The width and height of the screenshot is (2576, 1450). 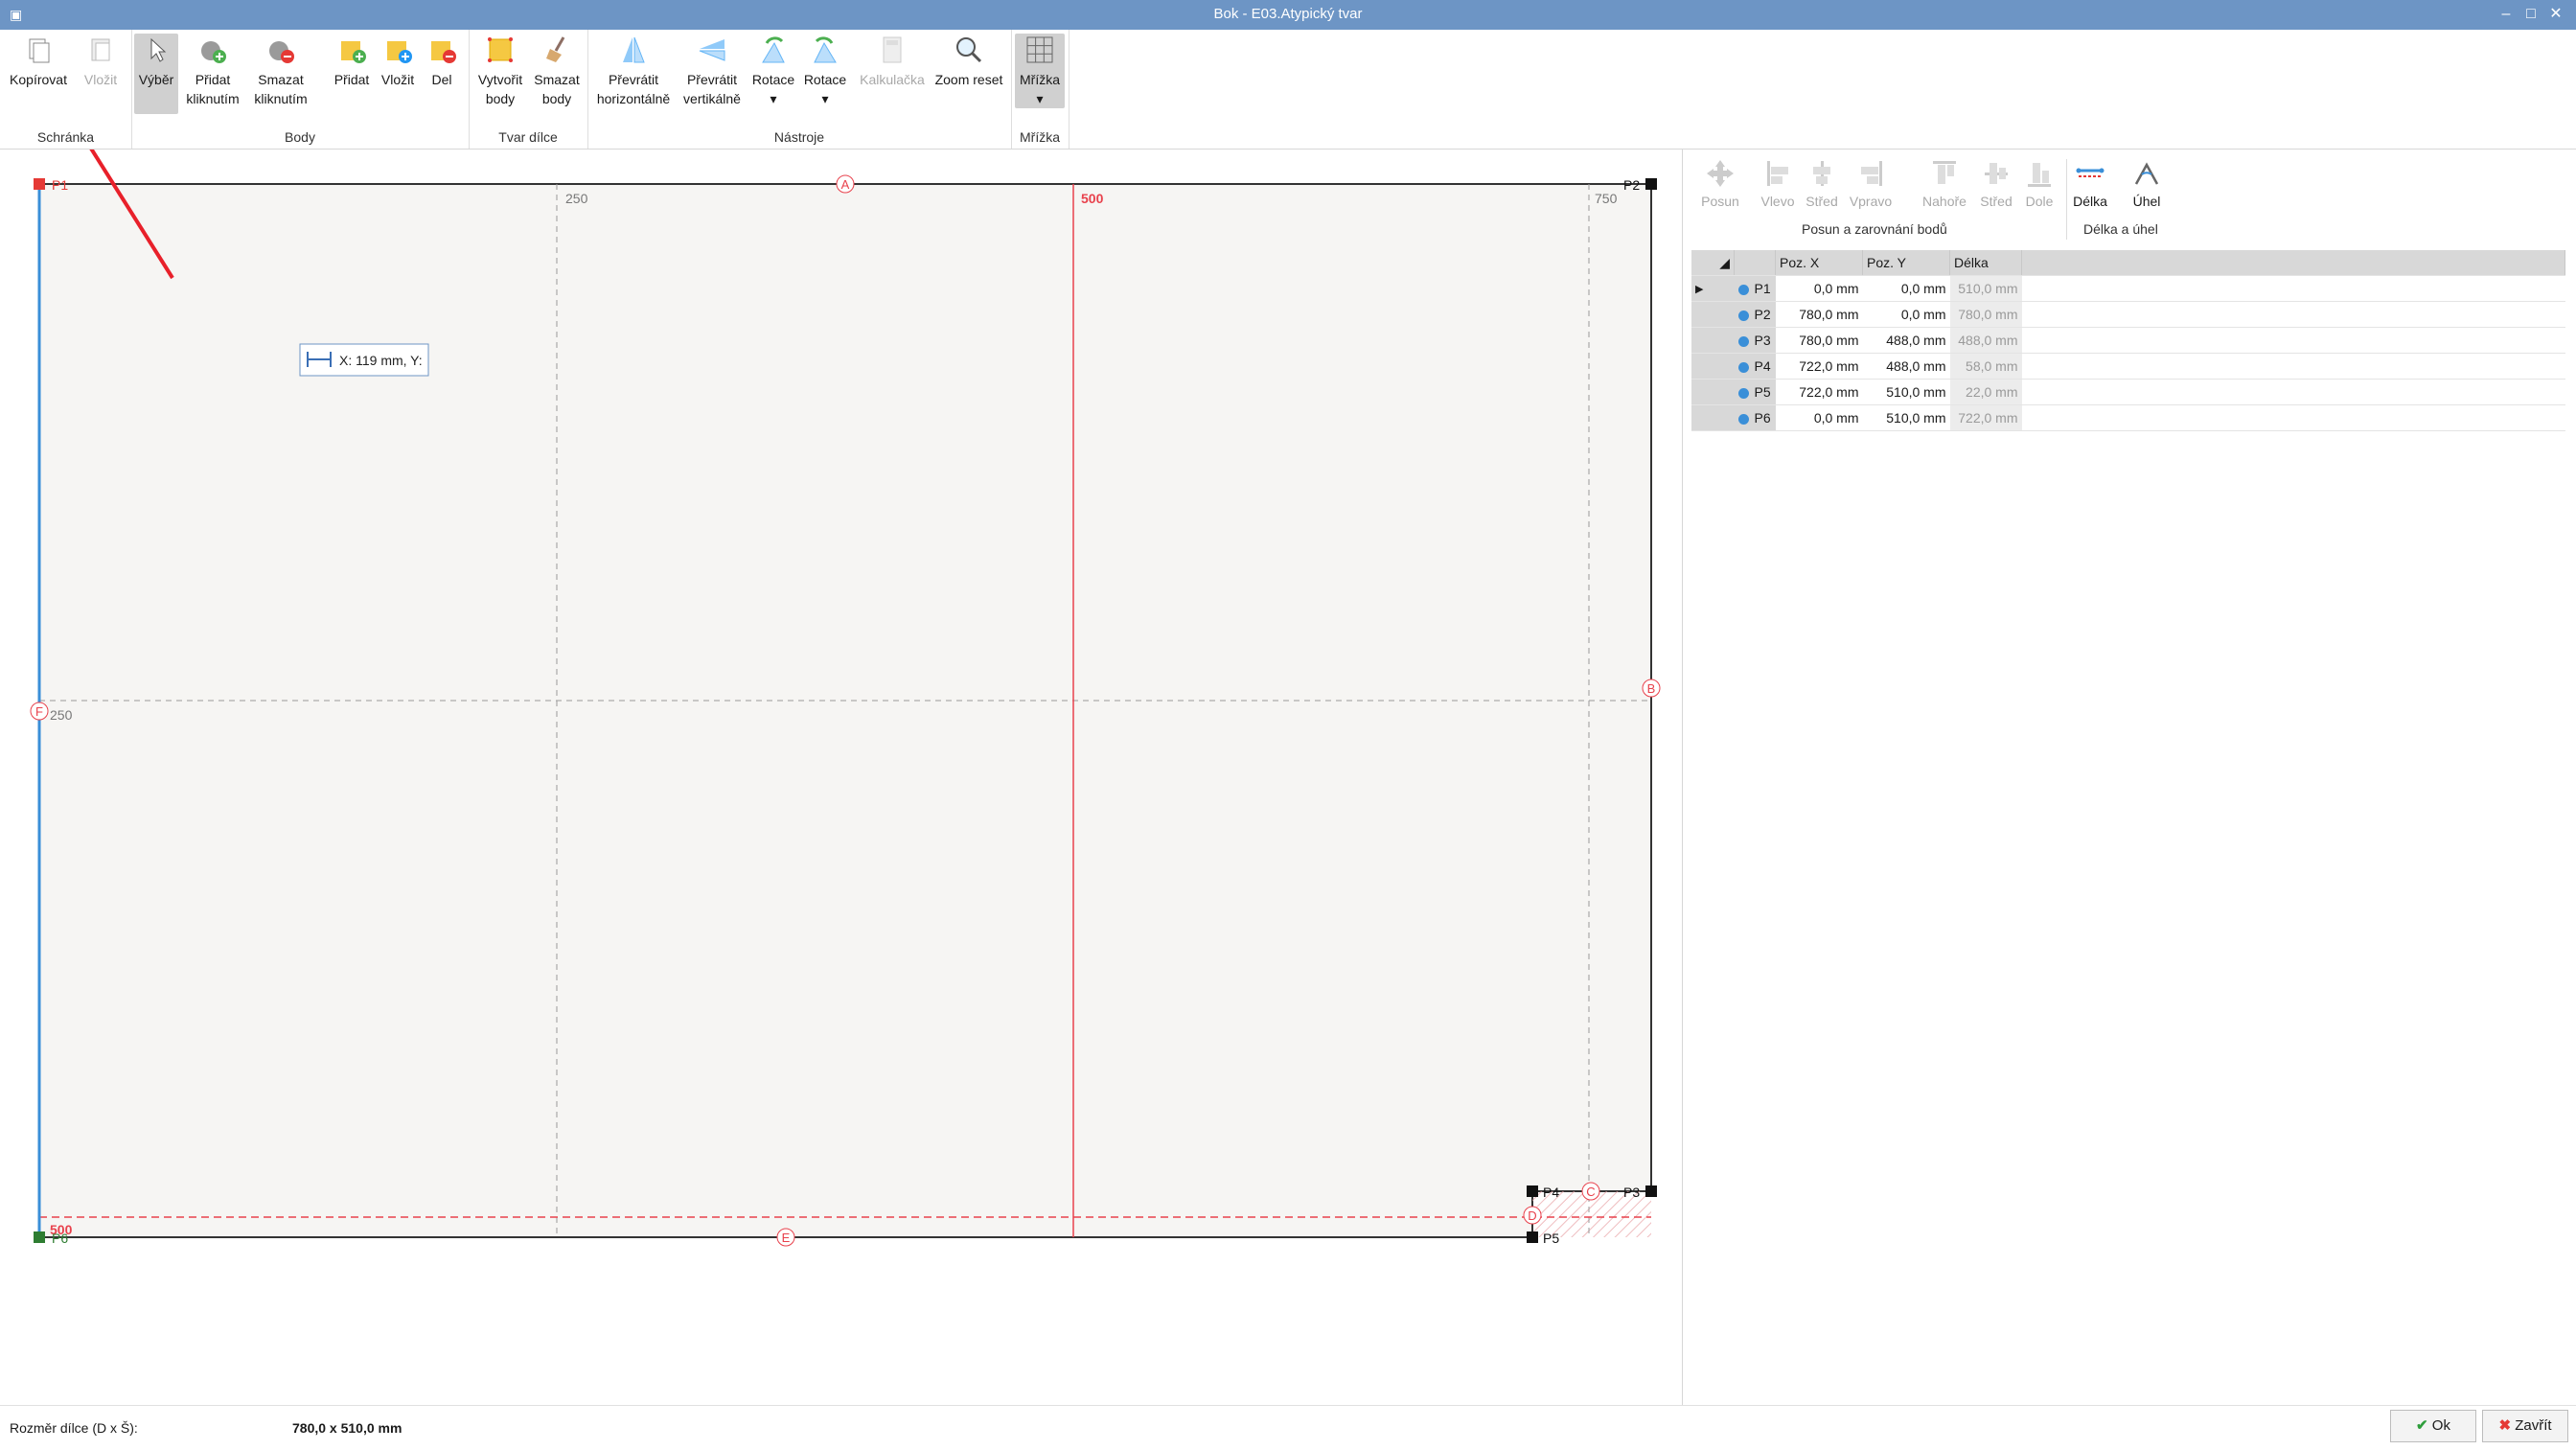 What do you see at coordinates (62, 715) in the screenshot?
I see `guide-label-h250: 250` at bounding box center [62, 715].